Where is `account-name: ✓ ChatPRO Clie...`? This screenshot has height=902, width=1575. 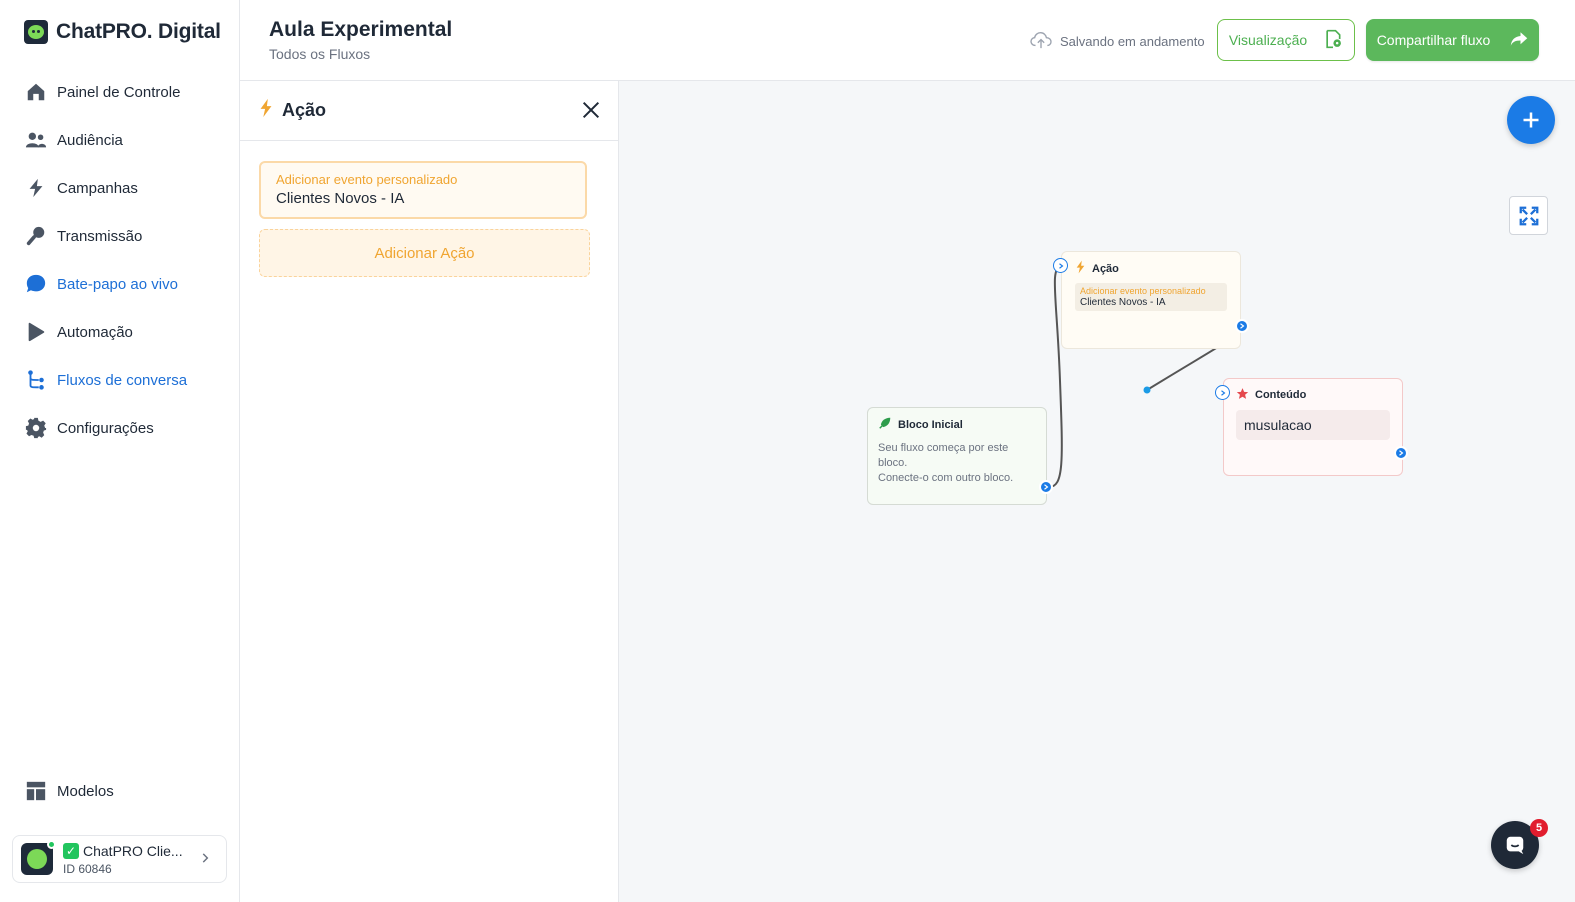 account-name: ✓ ChatPRO Clie... is located at coordinates (123, 850).